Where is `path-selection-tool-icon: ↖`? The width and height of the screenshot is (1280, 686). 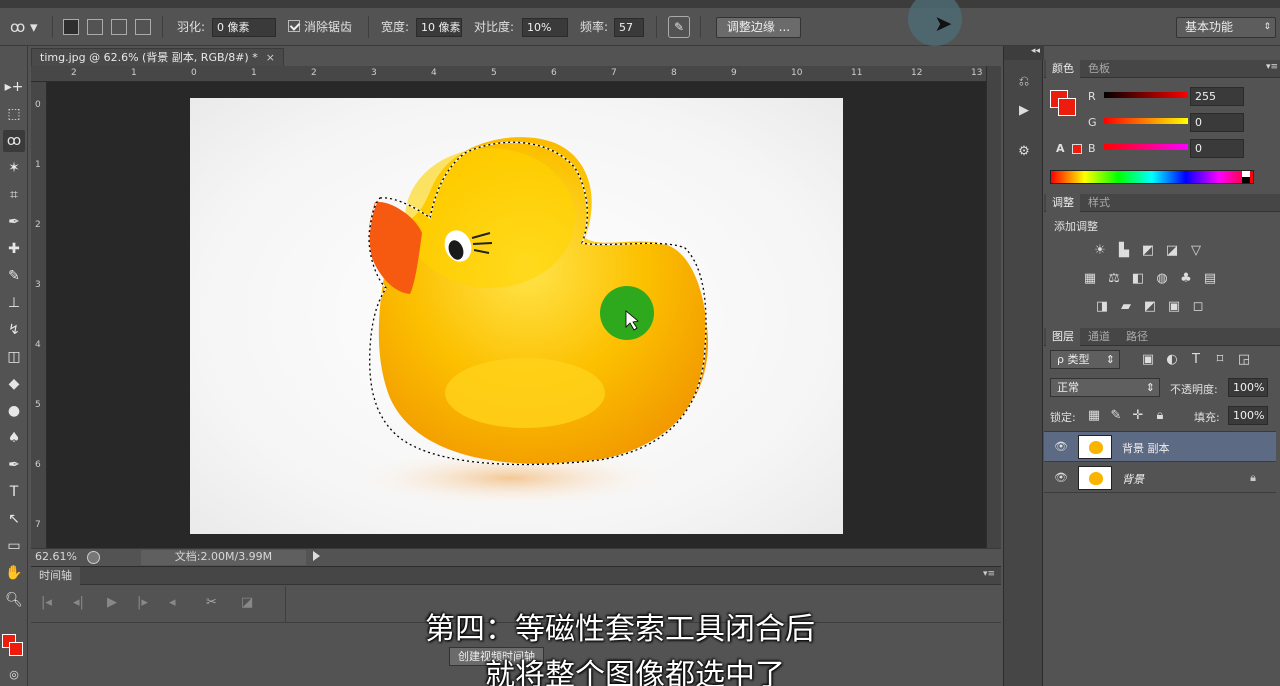 path-selection-tool-icon: ↖ is located at coordinates (14, 519).